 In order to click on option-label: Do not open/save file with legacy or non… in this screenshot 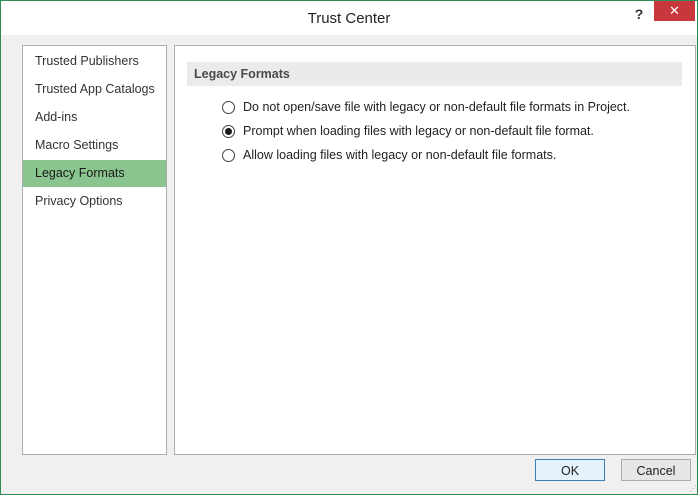, I will do `click(437, 107)`.